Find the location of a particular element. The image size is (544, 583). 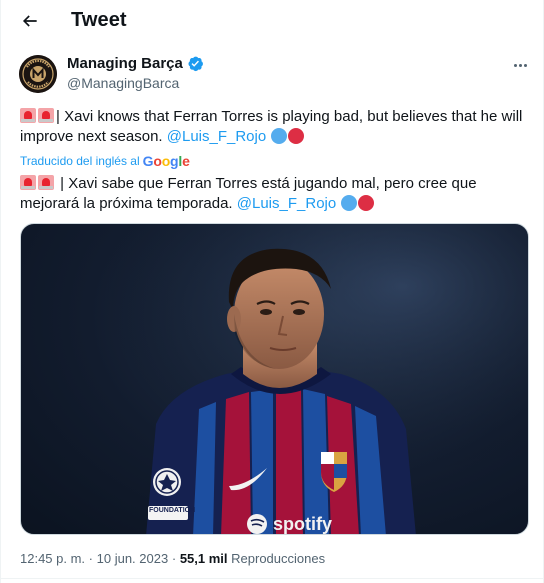

avatar is located at coordinates (38, 74).